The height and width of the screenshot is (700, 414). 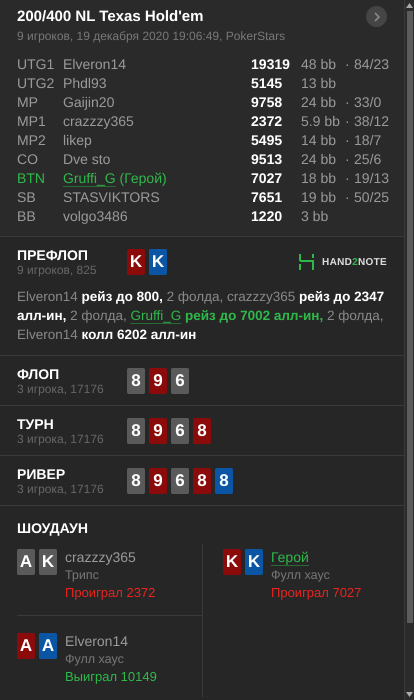 I want to click on player-name: volgo3486, so click(x=96, y=216).